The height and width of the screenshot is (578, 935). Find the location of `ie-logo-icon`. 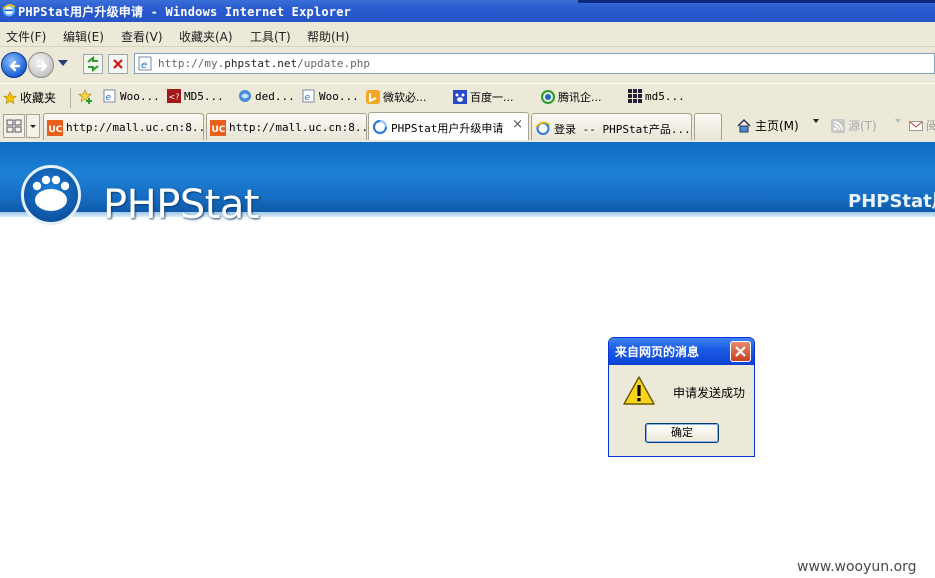

ie-logo-icon is located at coordinates (9, 10).